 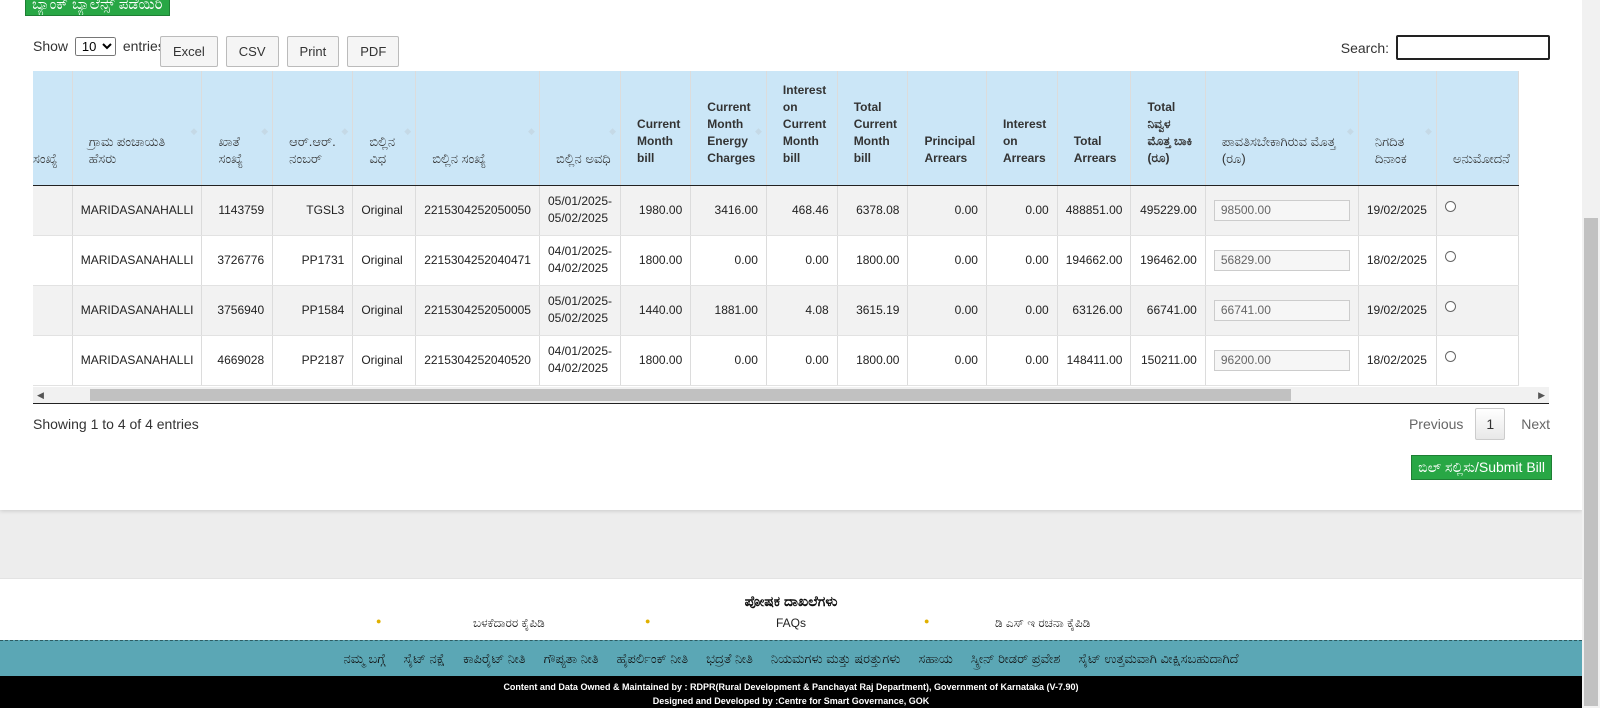 What do you see at coordinates (728, 310) in the screenshot?
I see `cell-energy: 1881.00` at bounding box center [728, 310].